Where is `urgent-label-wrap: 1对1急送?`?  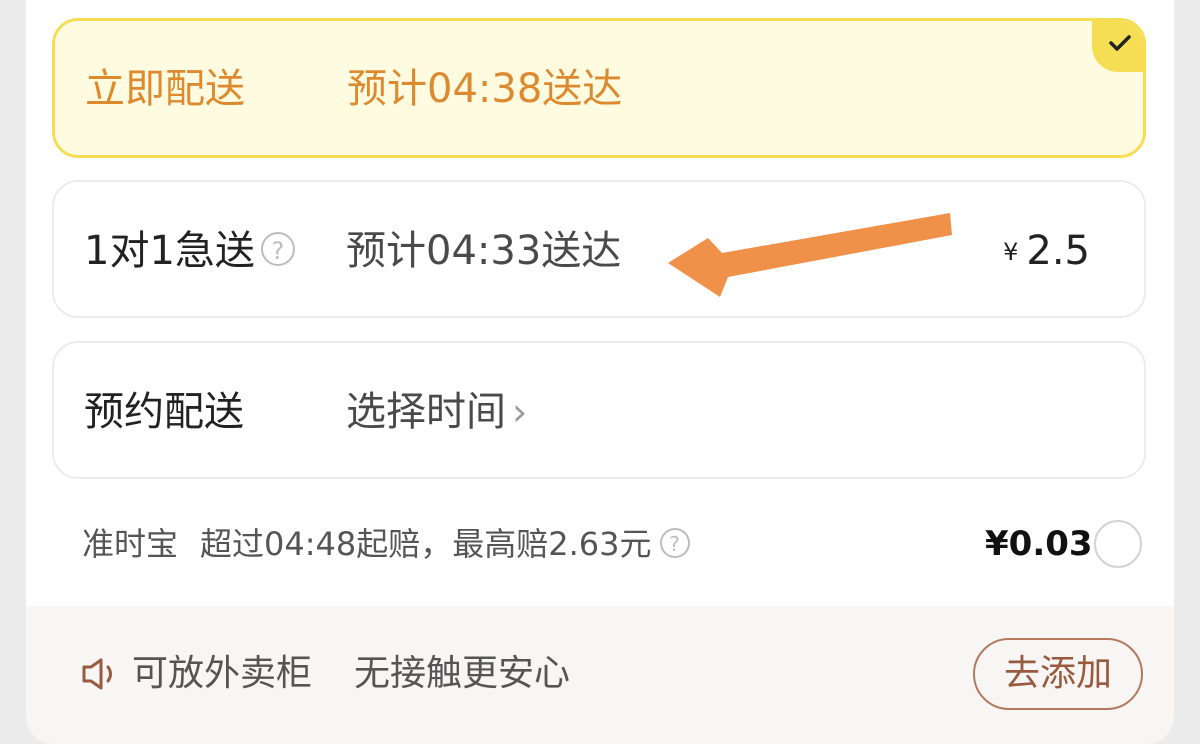
urgent-label-wrap: 1对1急送? is located at coordinates (189, 251).